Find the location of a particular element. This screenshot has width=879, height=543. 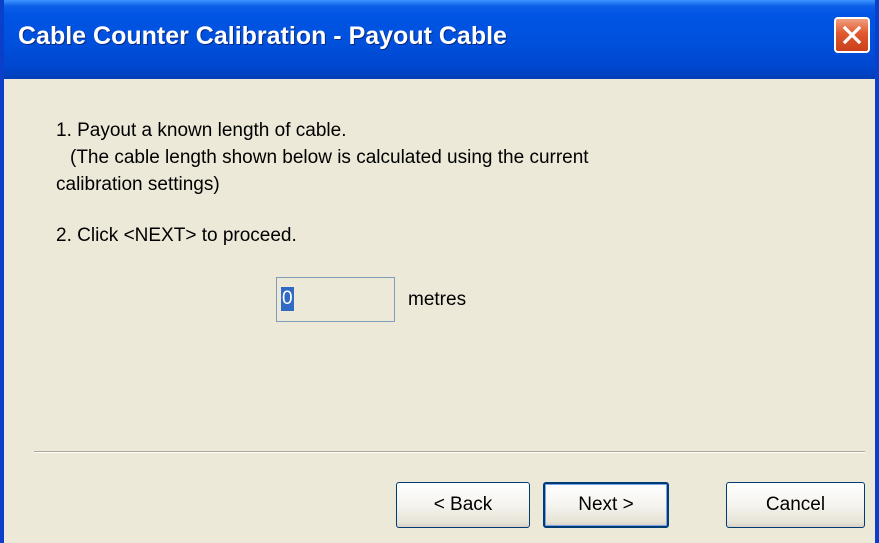

cable-length-value: 0 is located at coordinates (287, 299).